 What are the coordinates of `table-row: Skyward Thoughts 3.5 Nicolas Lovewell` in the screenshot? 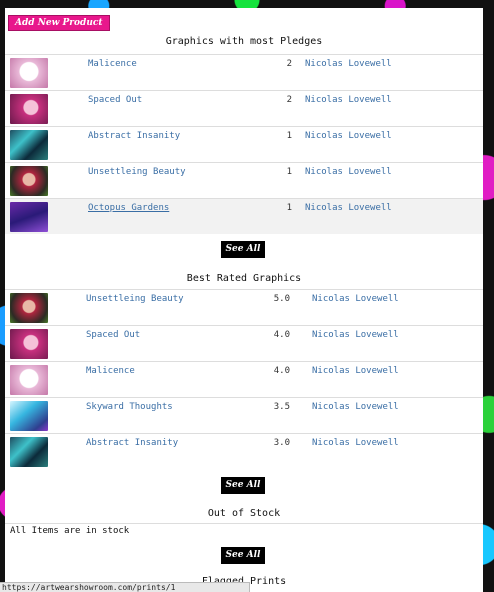 It's located at (244, 415).